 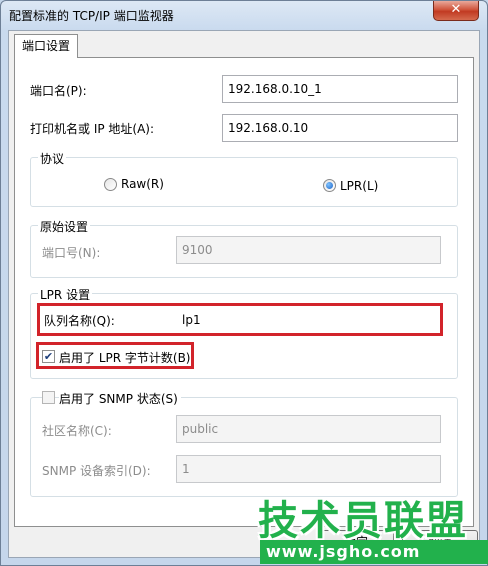 I want to click on watermark-logo: 技术员联盟 www.jsgho.com, so click(x=370, y=527).